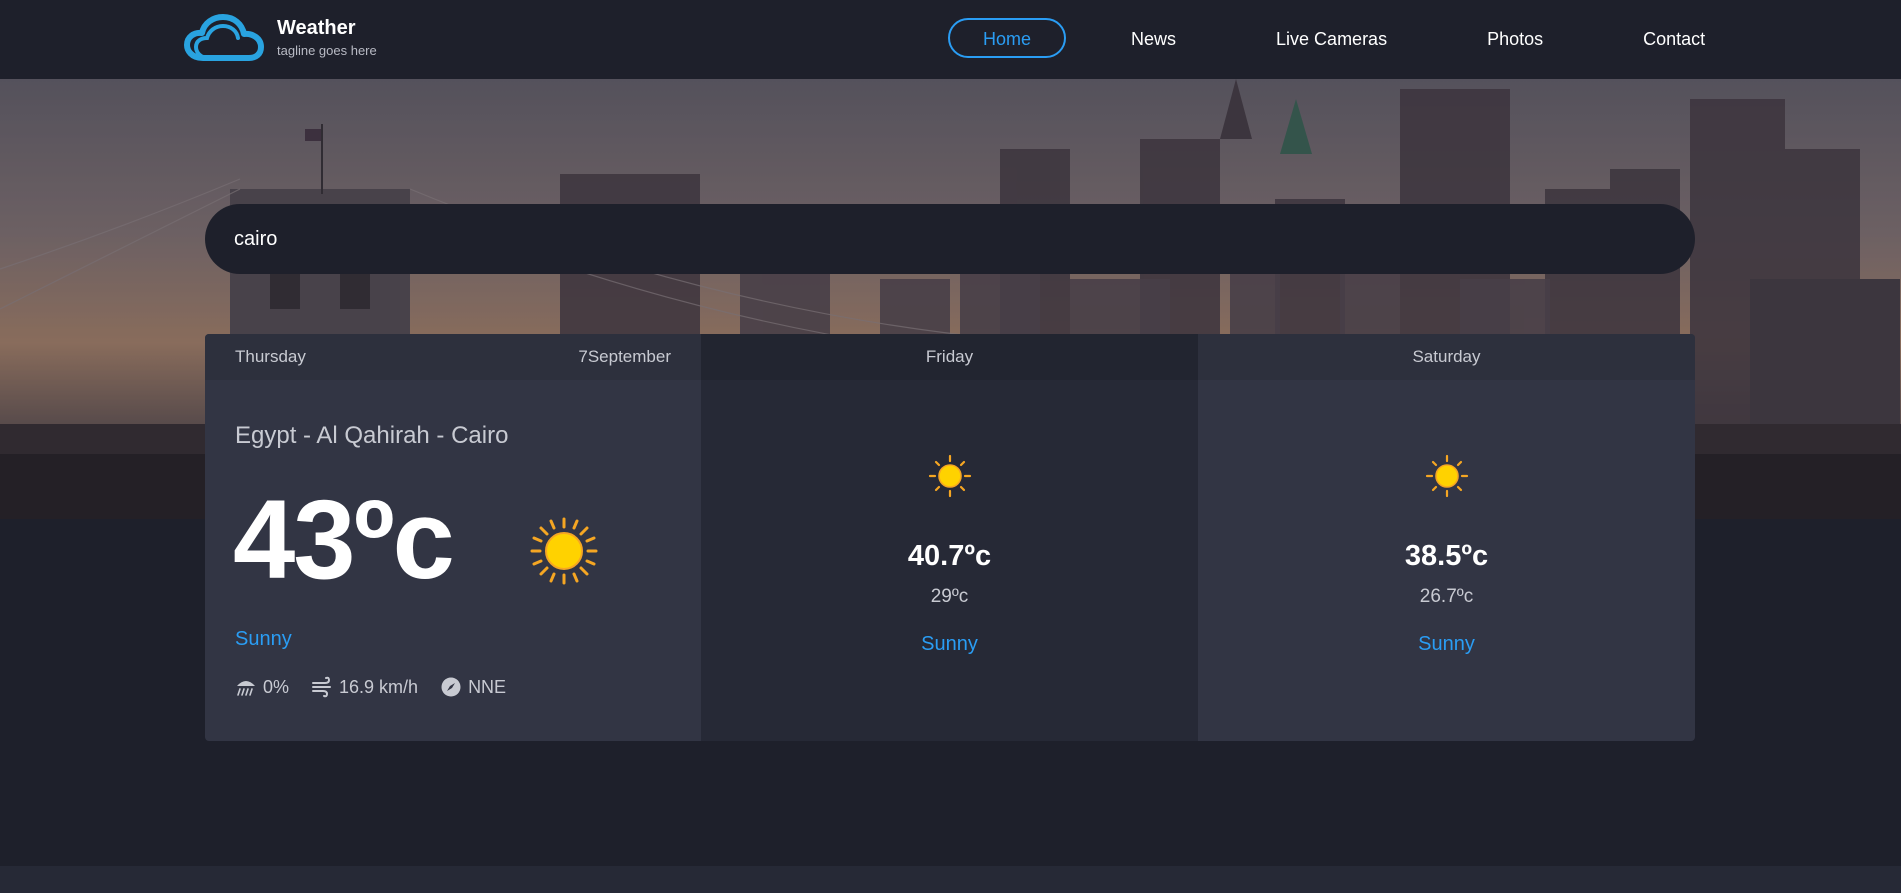  What do you see at coordinates (344, 539) in the screenshot?
I see `current-temperature: 43ºc` at bounding box center [344, 539].